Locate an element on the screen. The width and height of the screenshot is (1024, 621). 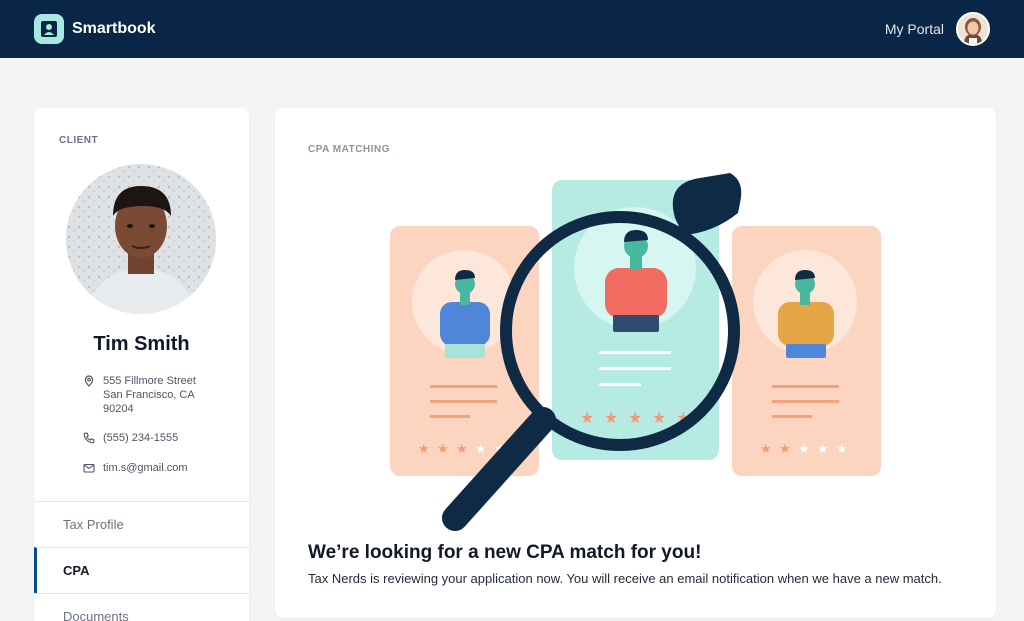
phone-icon is located at coordinates (89, 438).